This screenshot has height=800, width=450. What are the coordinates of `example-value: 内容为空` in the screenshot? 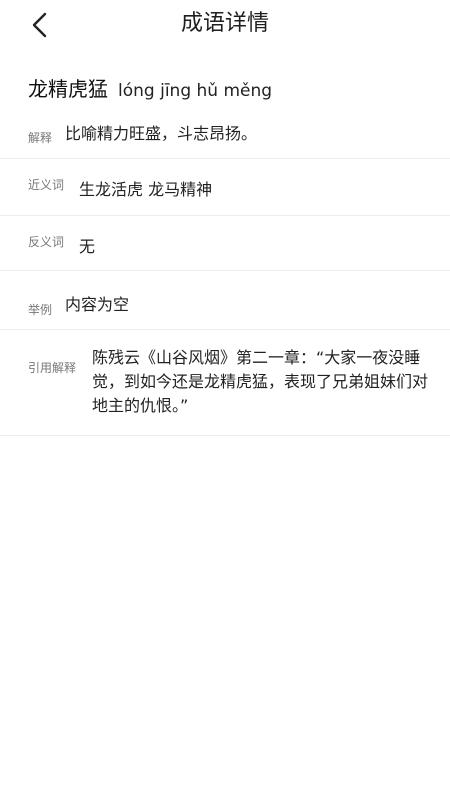 It's located at (97, 304).